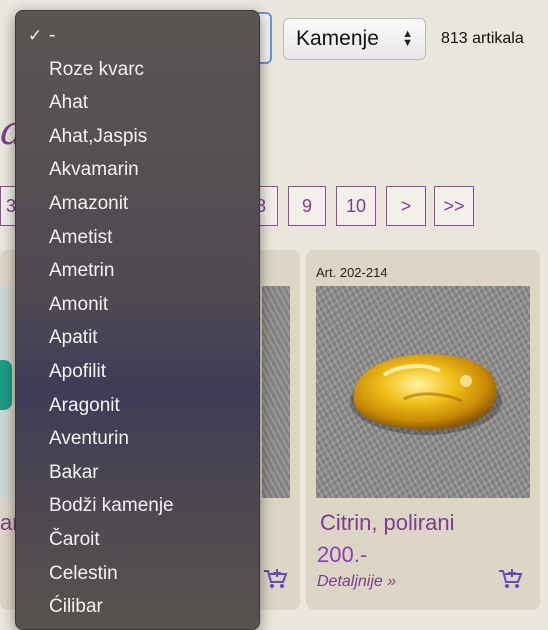  Describe the element at coordinates (137, 439) in the screenshot. I see `dropdown-option: Aventurin` at that location.